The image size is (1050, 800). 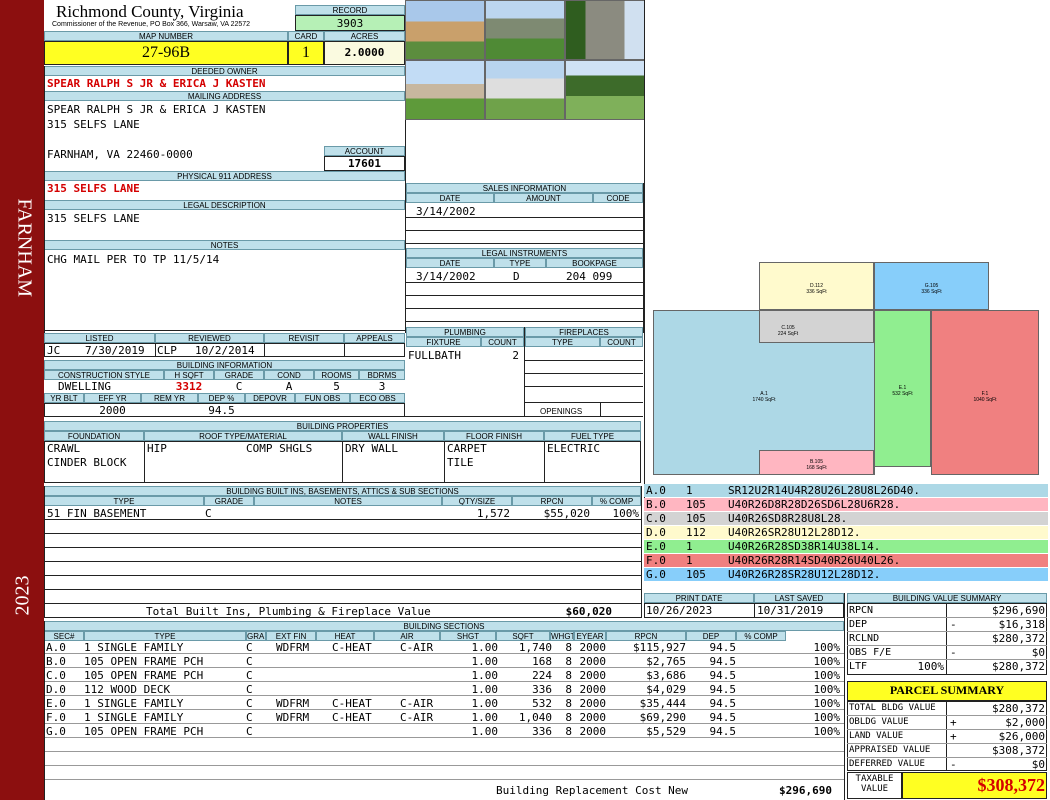 What do you see at coordinates (844, 696) in the screenshot?
I see `sec-right` at bounding box center [844, 696].